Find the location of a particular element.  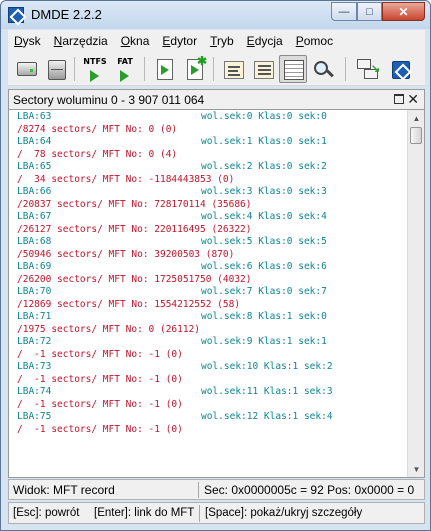

menu-okna: Okna is located at coordinates (135, 41).